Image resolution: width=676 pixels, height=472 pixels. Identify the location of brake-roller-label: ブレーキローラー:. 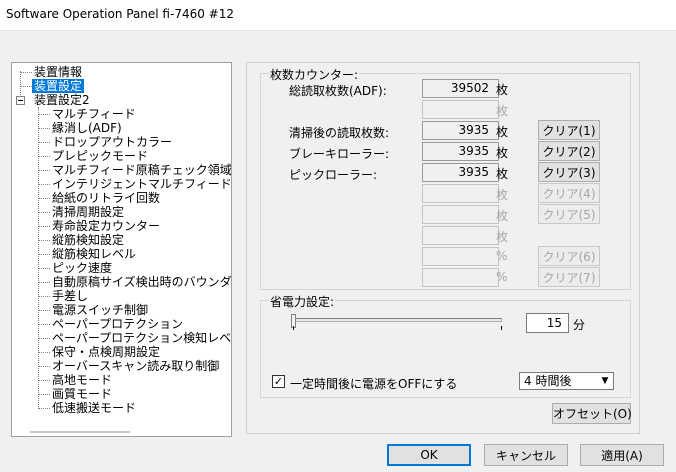
(339, 154).